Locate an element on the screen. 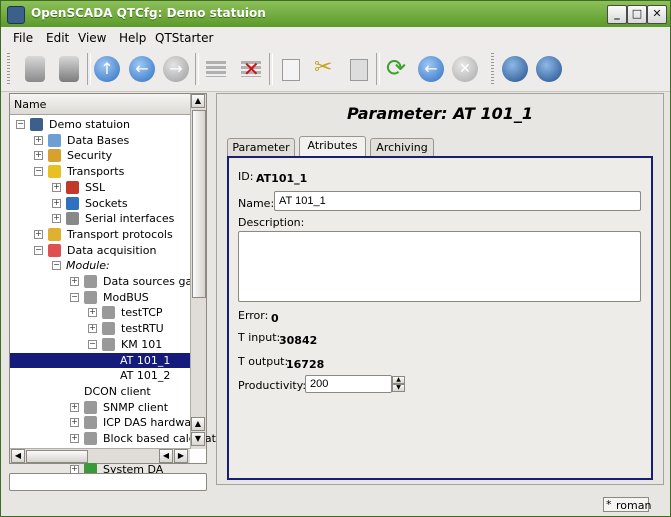  title-bar: OpenSCADA QTCfg: Demo statuion _ □ ✕ is located at coordinates (335, 14).